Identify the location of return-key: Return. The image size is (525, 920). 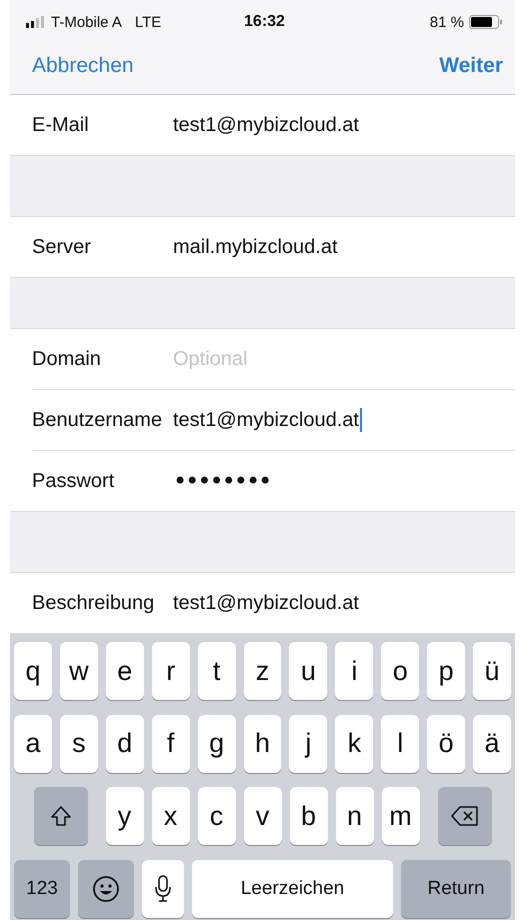
(456, 889).